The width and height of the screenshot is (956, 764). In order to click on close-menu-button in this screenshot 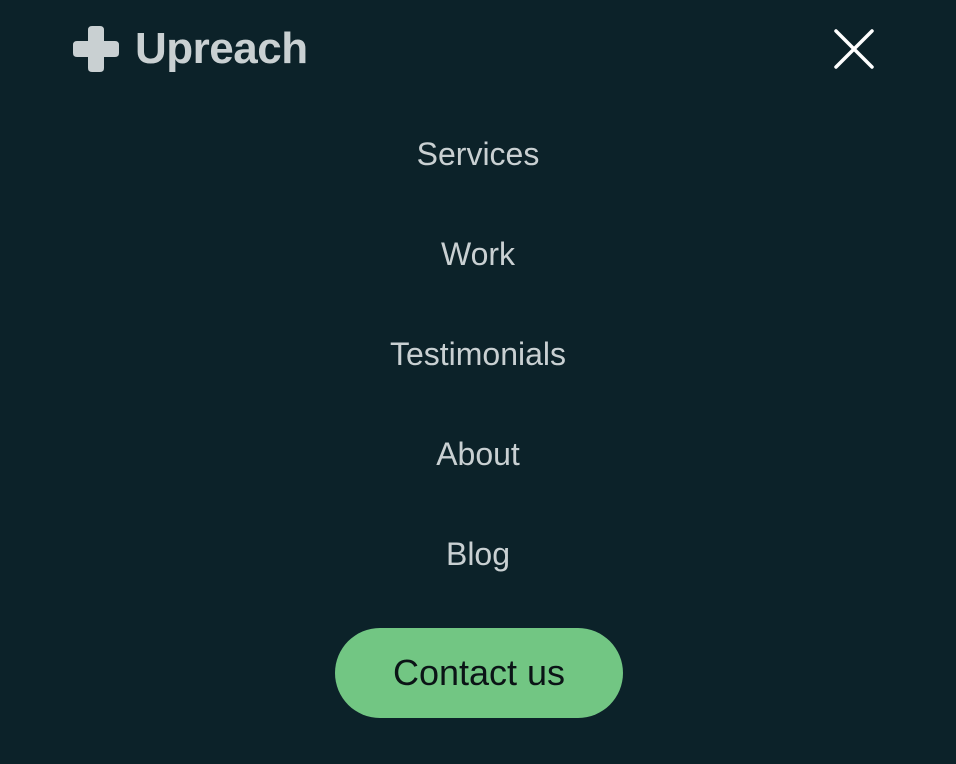, I will do `click(854, 49)`.